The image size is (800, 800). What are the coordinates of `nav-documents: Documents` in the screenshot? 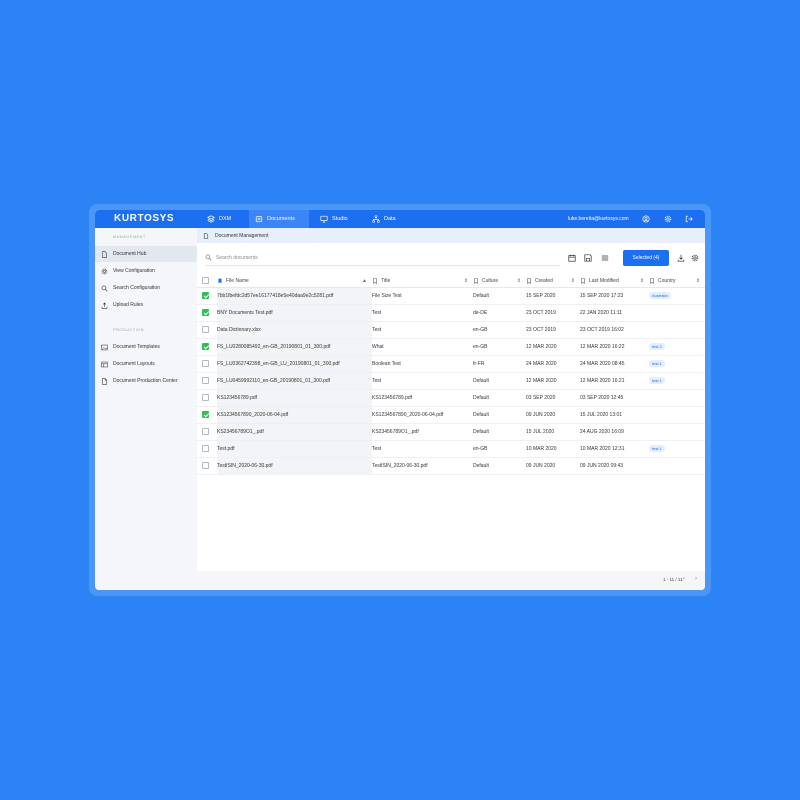 It's located at (279, 219).